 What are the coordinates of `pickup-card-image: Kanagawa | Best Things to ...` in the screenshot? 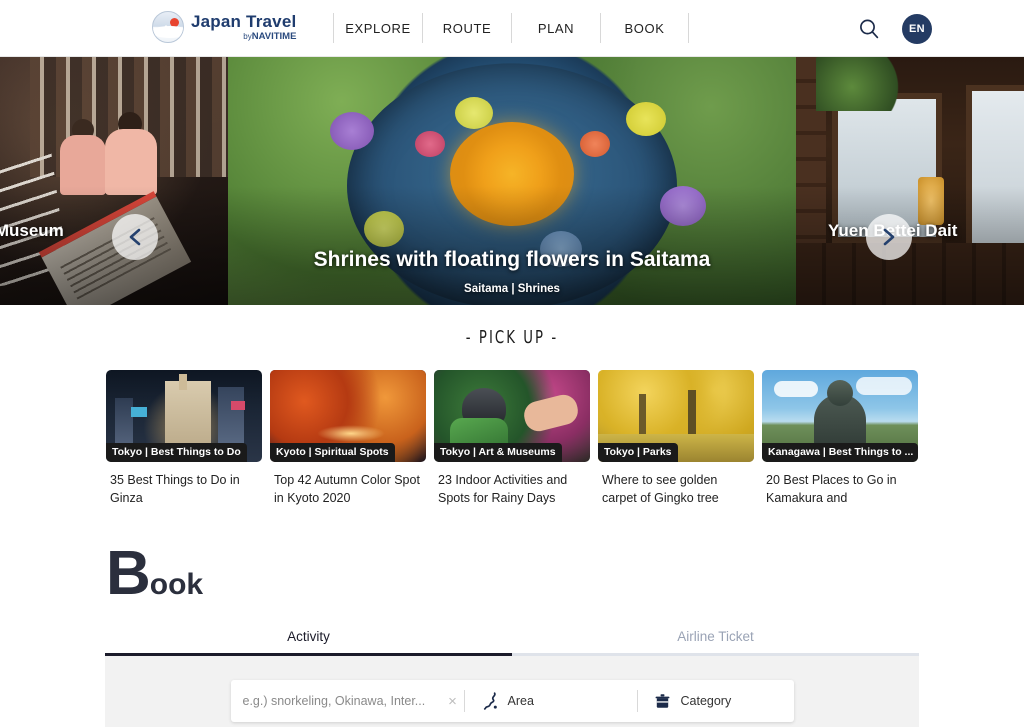 It's located at (840, 416).